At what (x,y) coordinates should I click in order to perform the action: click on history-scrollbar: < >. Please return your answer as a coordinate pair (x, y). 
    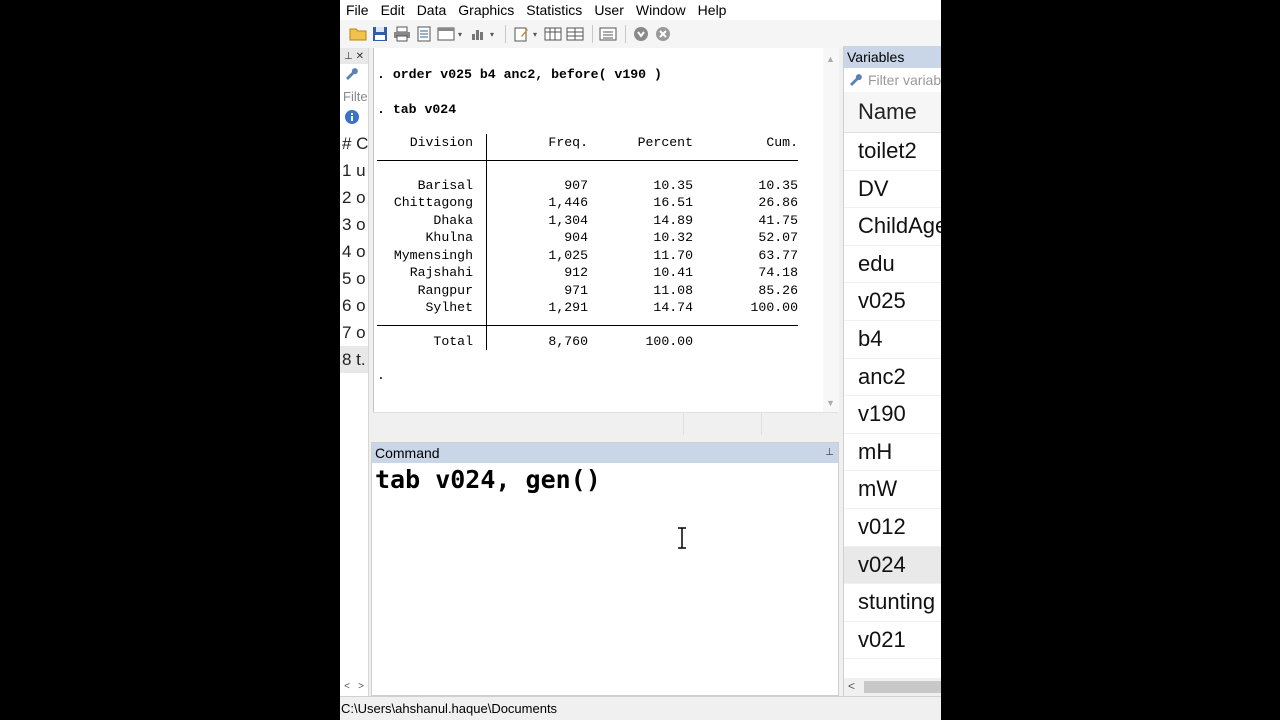
    Looking at the image, I should click on (354, 686).